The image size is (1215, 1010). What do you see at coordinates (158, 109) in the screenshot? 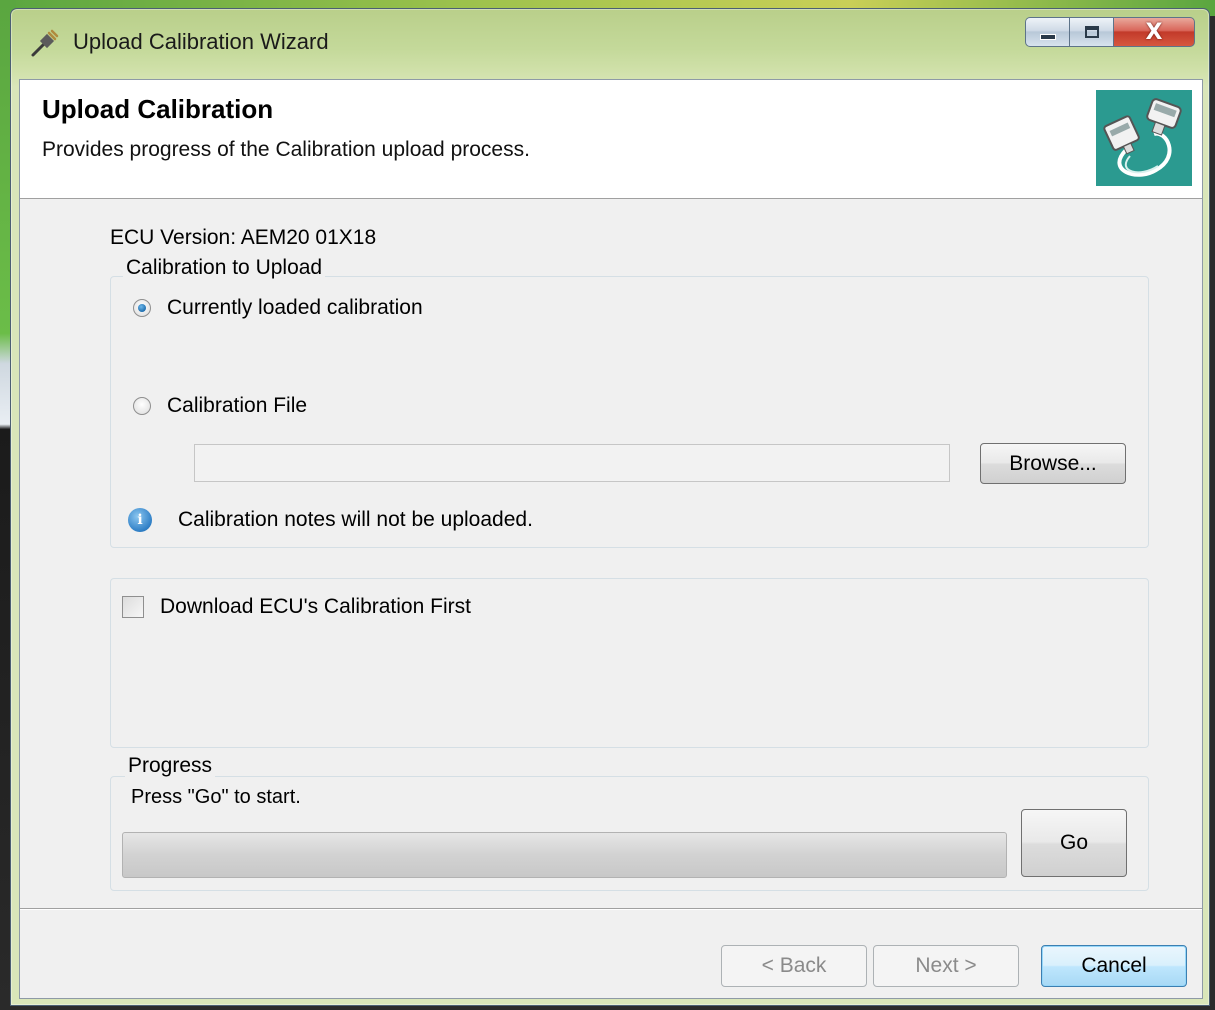
I see `page-title: Upload Calibration` at bounding box center [158, 109].